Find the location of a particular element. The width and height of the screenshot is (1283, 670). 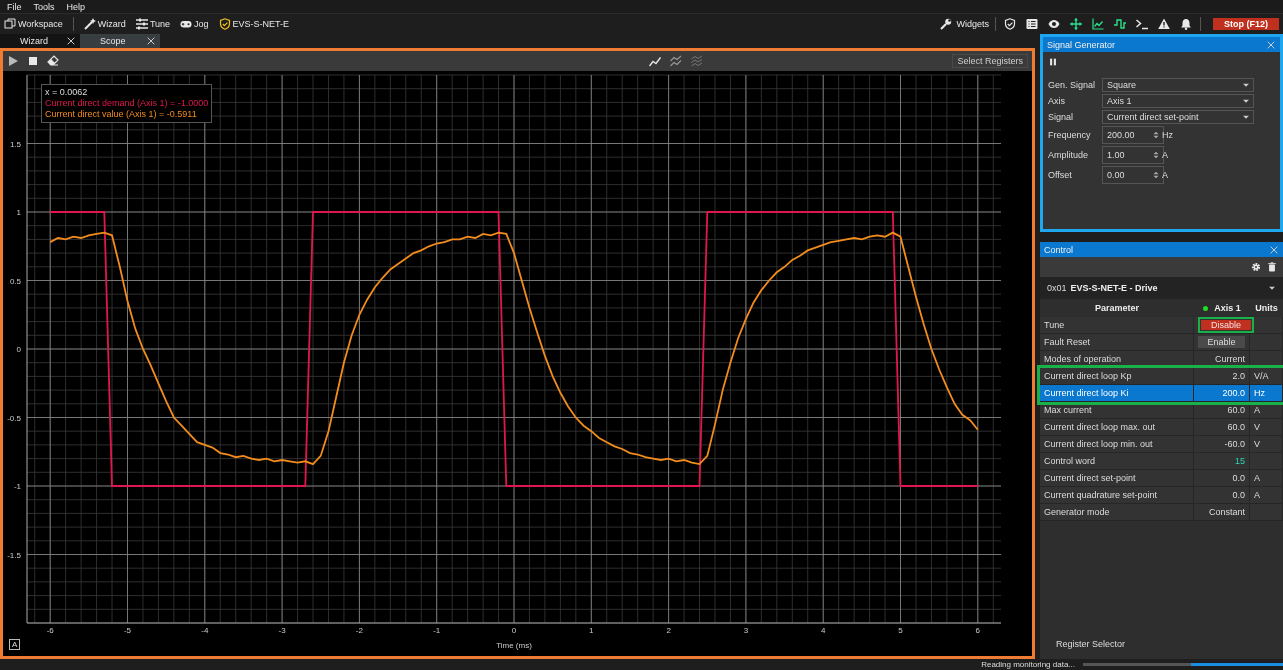

dropdown-field: Axis 1 is located at coordinates (1178, 101).